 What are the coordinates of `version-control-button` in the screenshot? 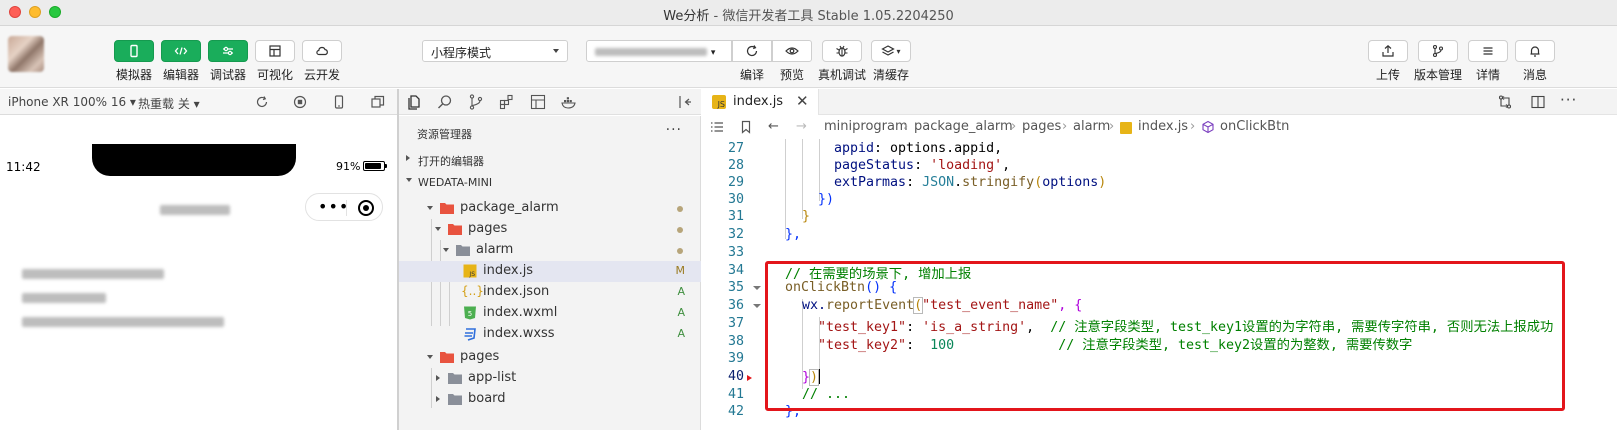 It's located at (1438, 51).